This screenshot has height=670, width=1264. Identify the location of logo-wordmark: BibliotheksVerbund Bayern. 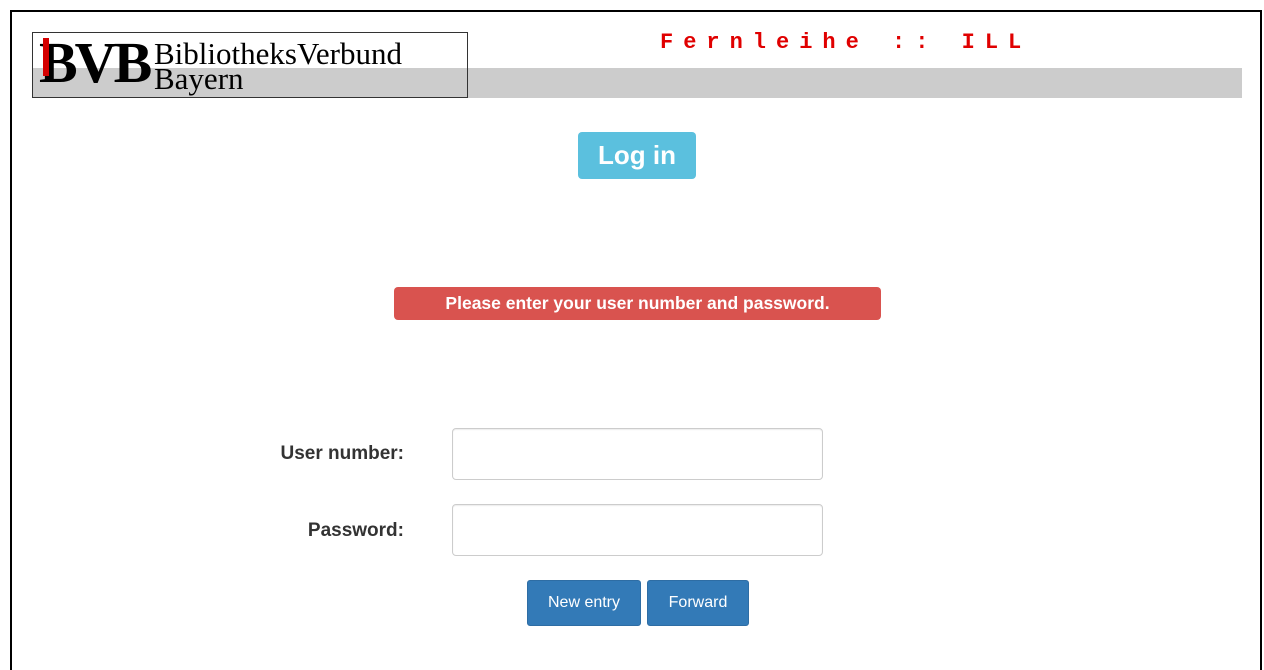
(278, 66).